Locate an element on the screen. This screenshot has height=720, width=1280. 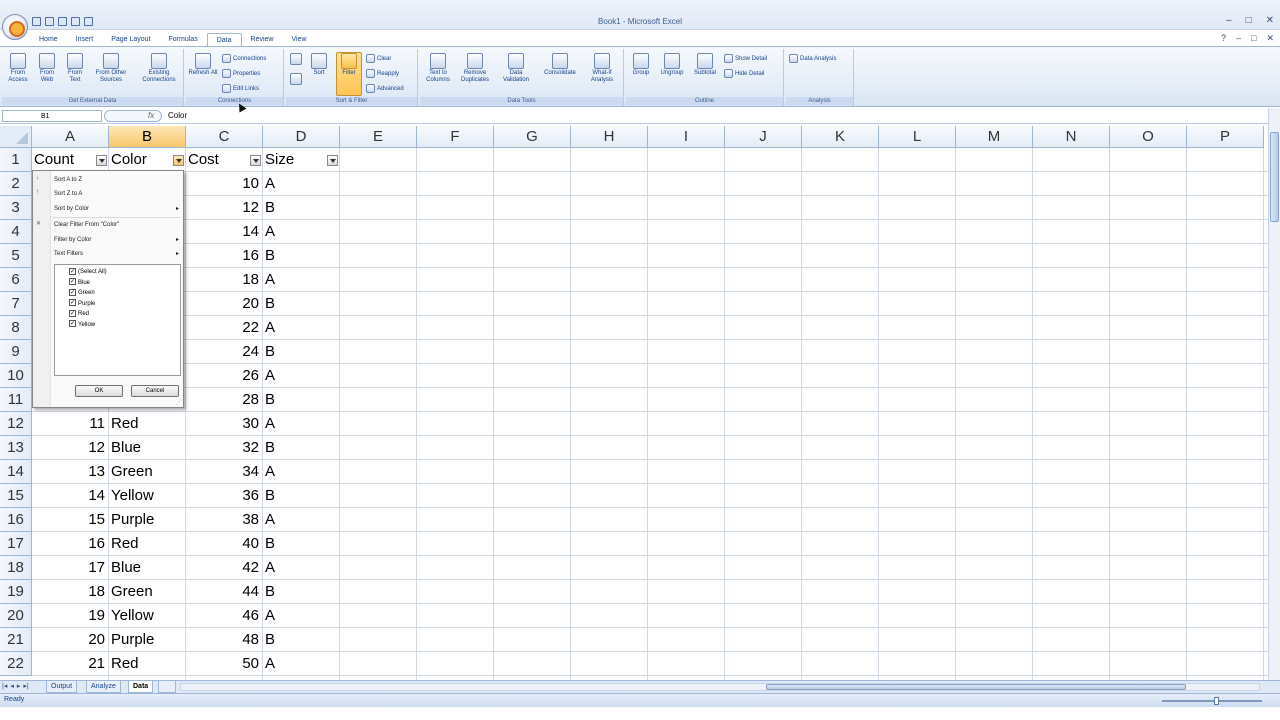
filter-button: Filter is located at coordinates (349, 74).